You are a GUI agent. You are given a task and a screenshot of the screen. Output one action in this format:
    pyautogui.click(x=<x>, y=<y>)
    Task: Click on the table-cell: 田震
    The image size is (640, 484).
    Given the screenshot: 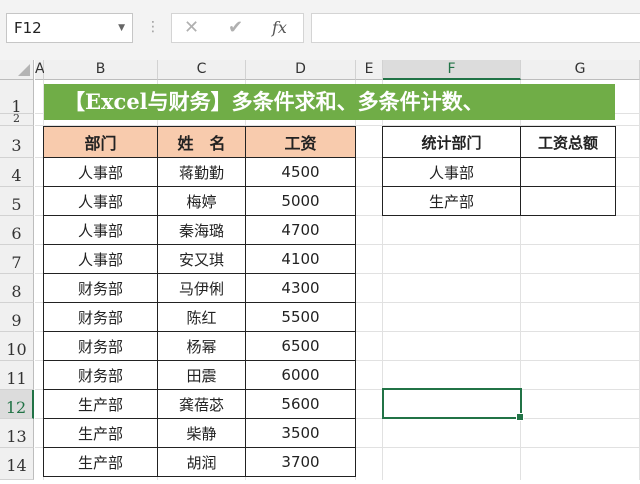 What is the action you would take?
    pyautogui.click(x=202, y=375)
    